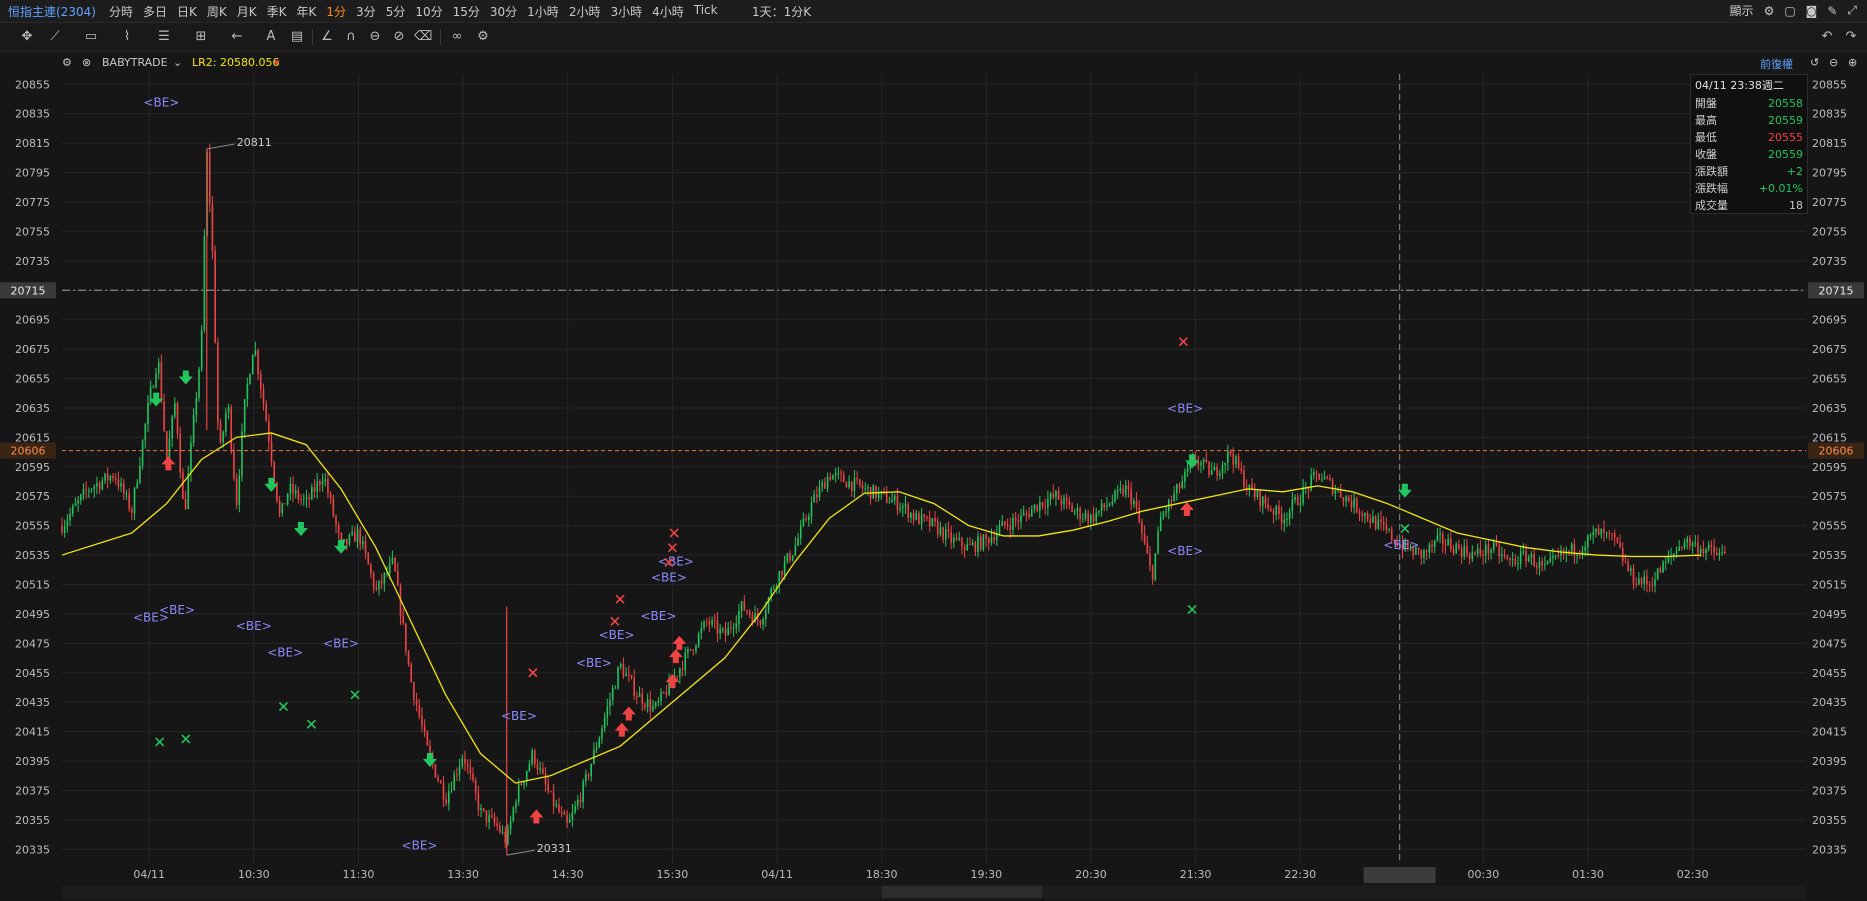  Describe the element at coordinates (1814, 62) in the screenshot. I see `reset-icon: ↺` at that location.